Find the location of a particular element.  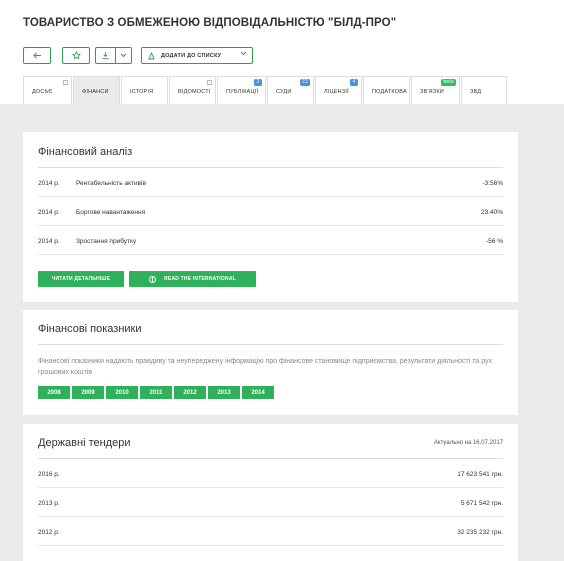

beta-badge: beta is located at coordinates (448, 82).